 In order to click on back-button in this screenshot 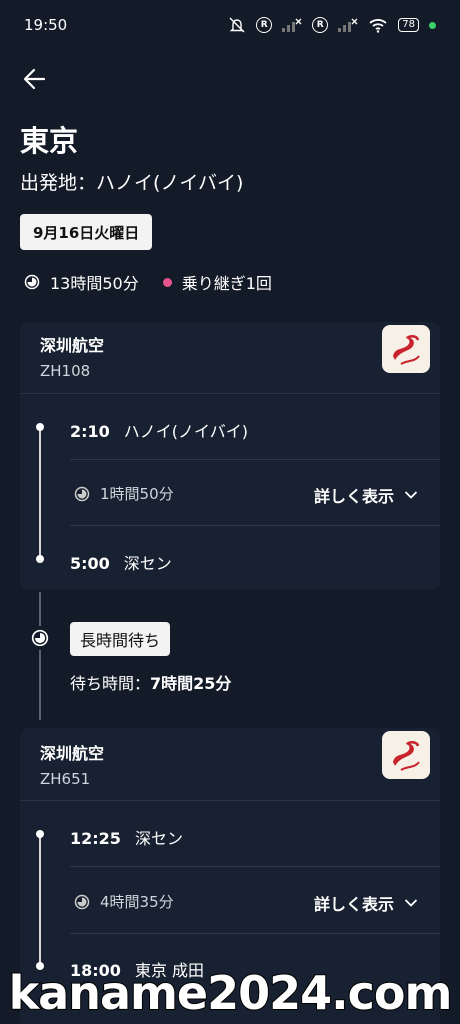, I will do `click(35, 79)`.